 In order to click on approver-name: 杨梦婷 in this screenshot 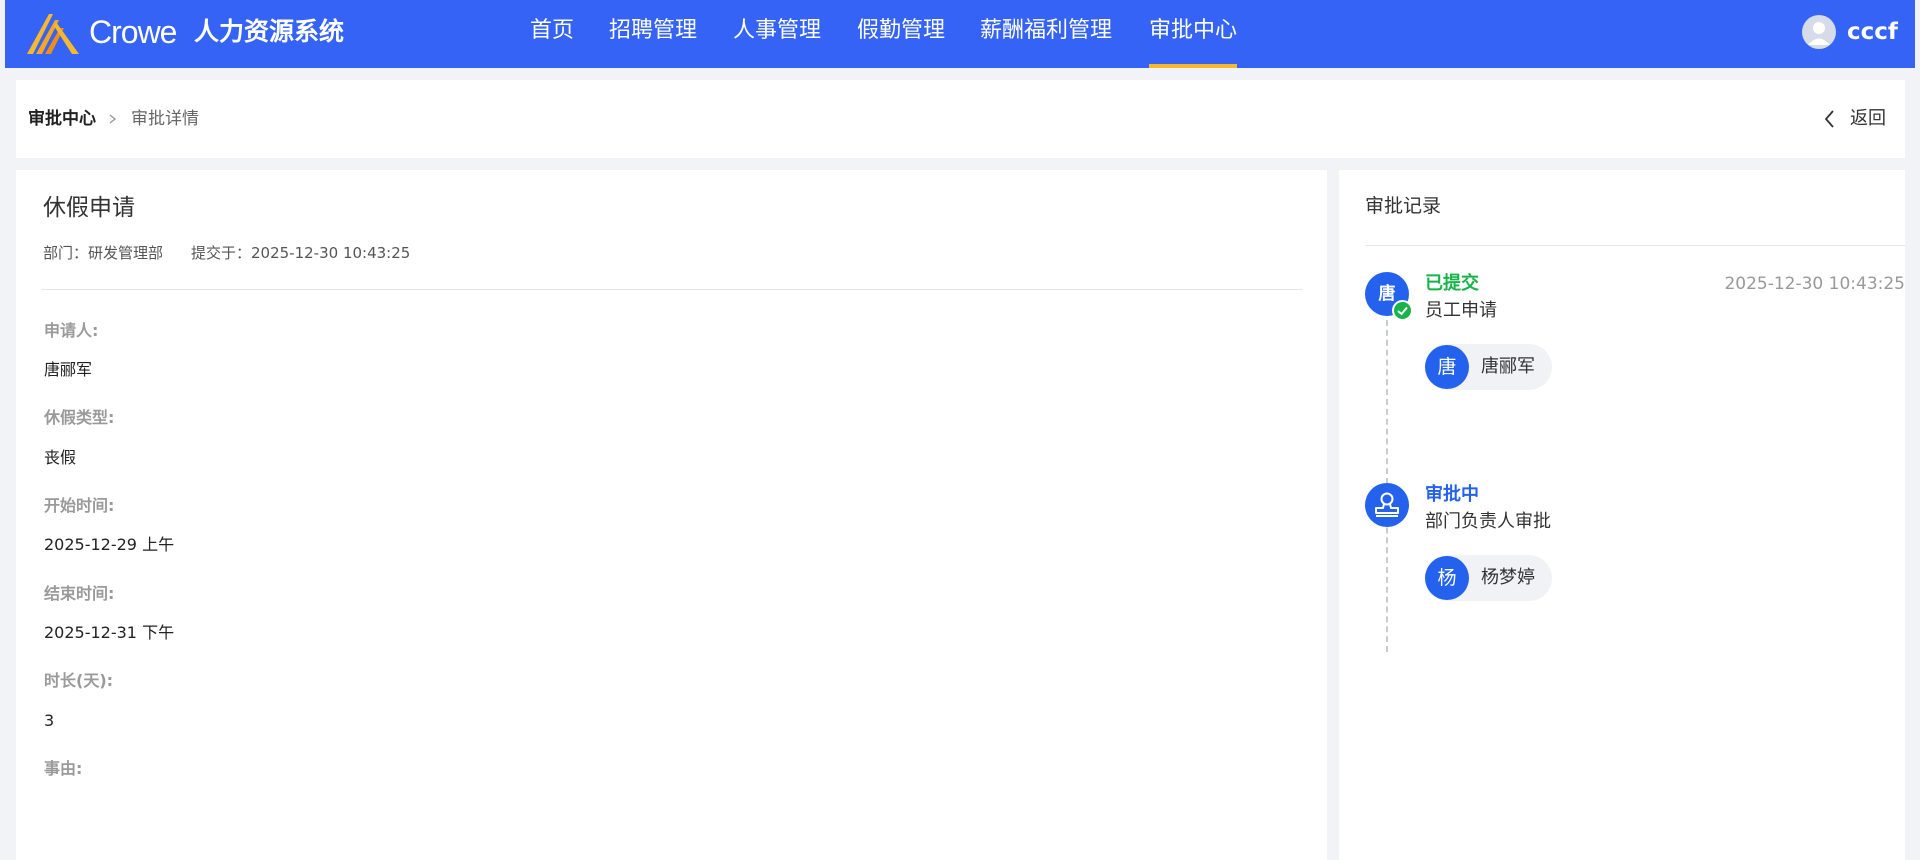, I will do `click(1508, 577)`.